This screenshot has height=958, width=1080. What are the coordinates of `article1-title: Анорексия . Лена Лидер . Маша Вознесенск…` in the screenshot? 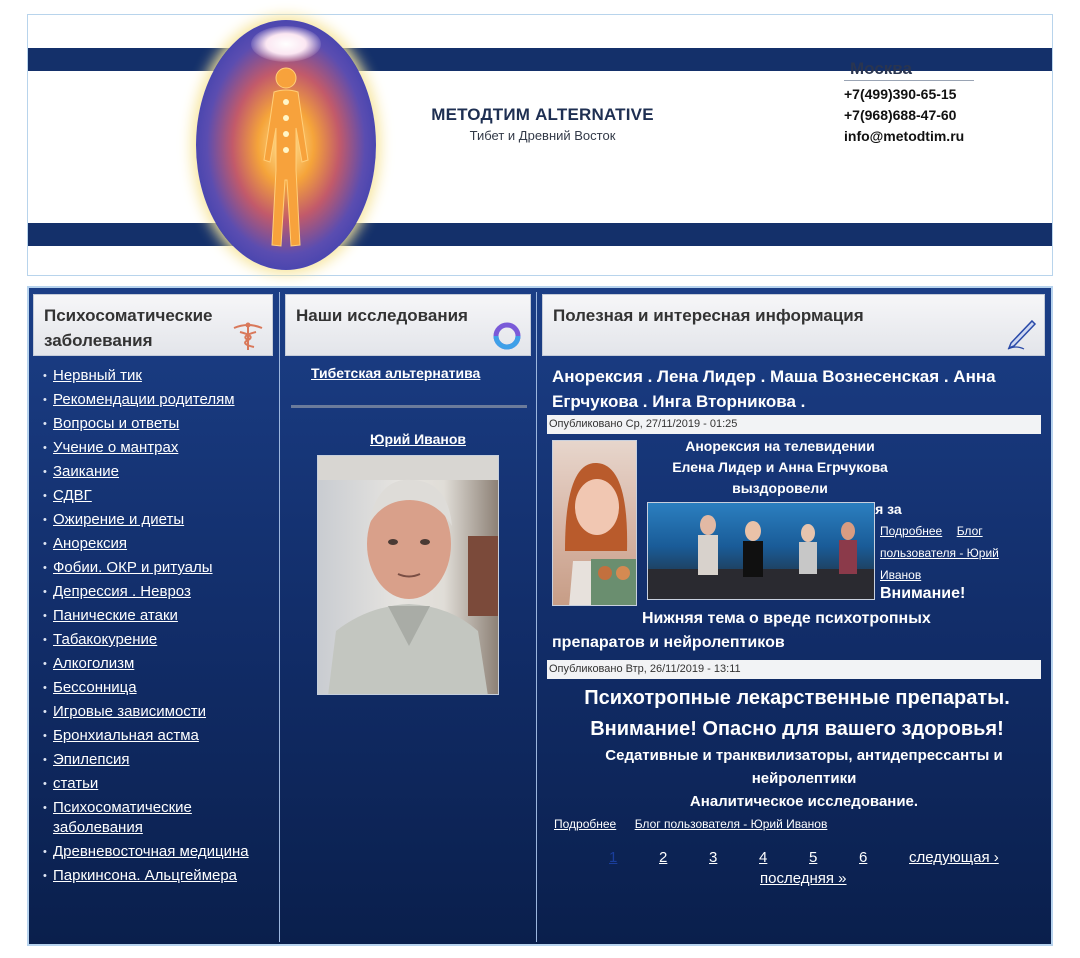 It's located at (774, 389).